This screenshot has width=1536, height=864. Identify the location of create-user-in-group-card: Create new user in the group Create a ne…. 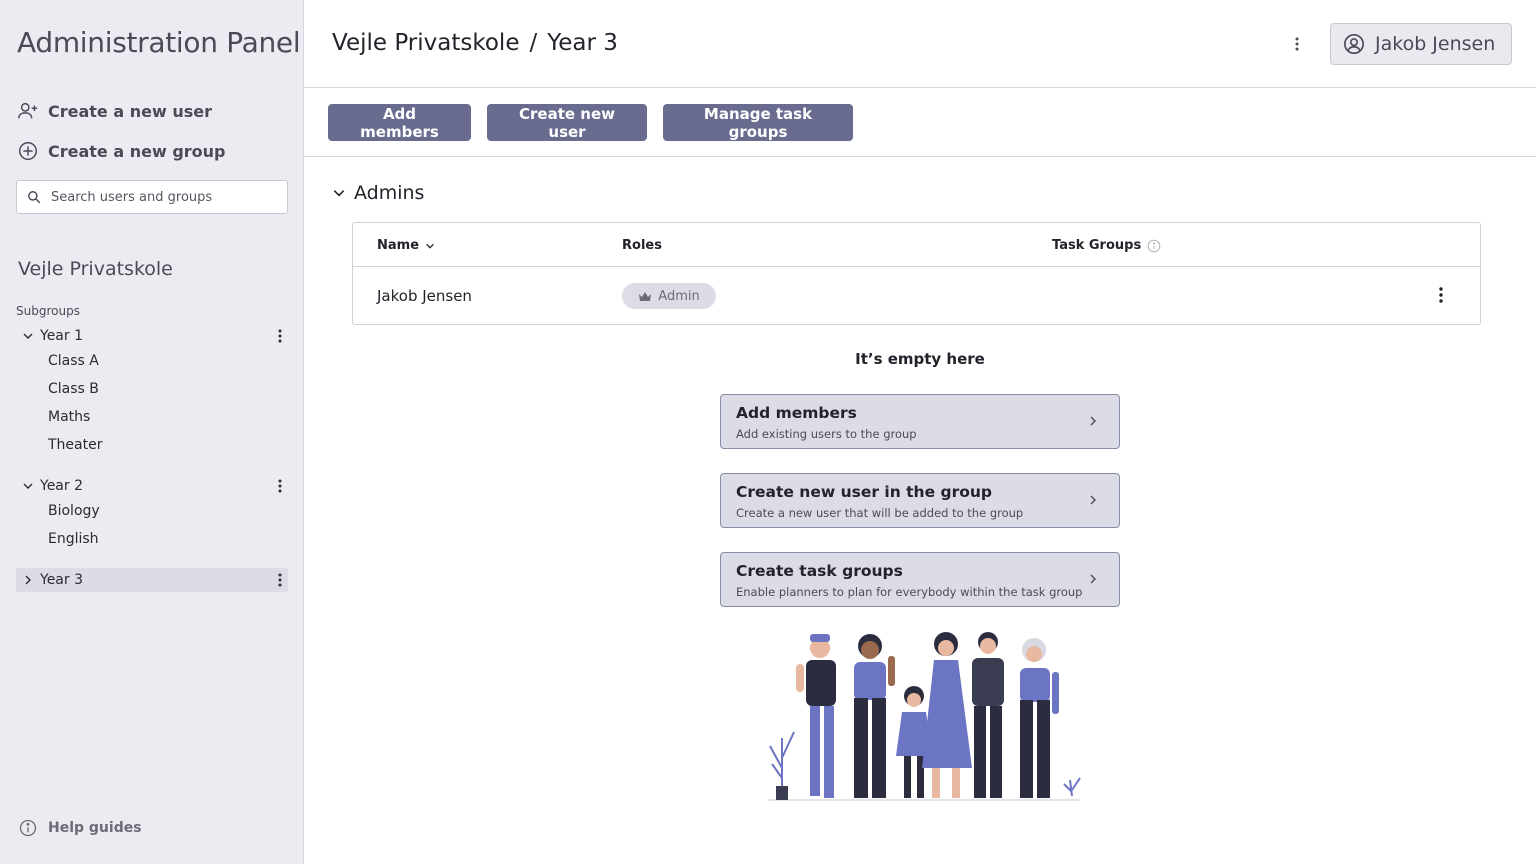
(920, 500).